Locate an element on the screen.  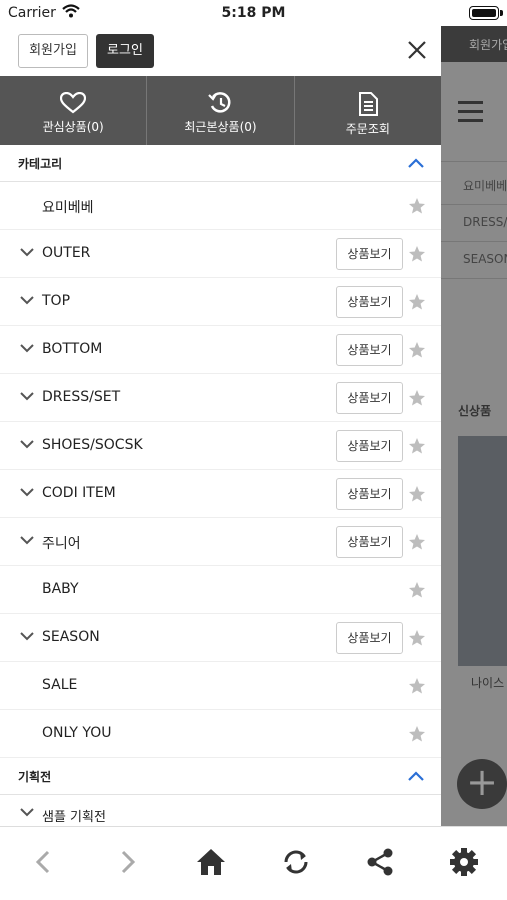
history-icon is located at coordinates (219, 102).